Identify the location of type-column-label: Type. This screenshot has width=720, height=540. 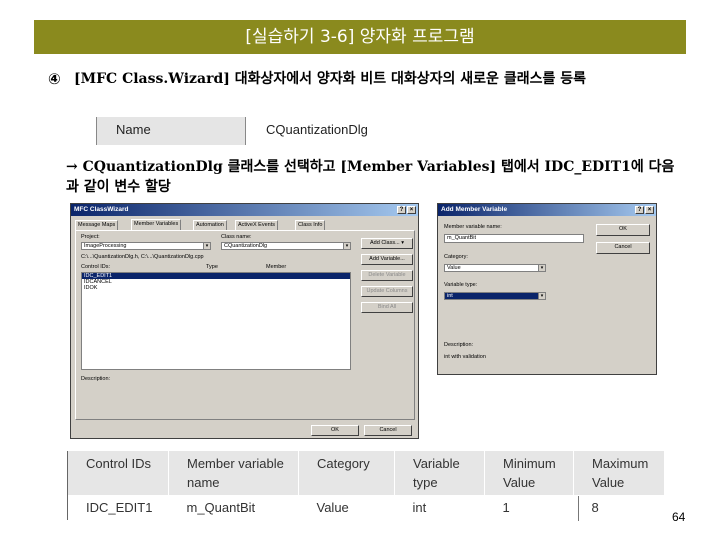
(212, 267).